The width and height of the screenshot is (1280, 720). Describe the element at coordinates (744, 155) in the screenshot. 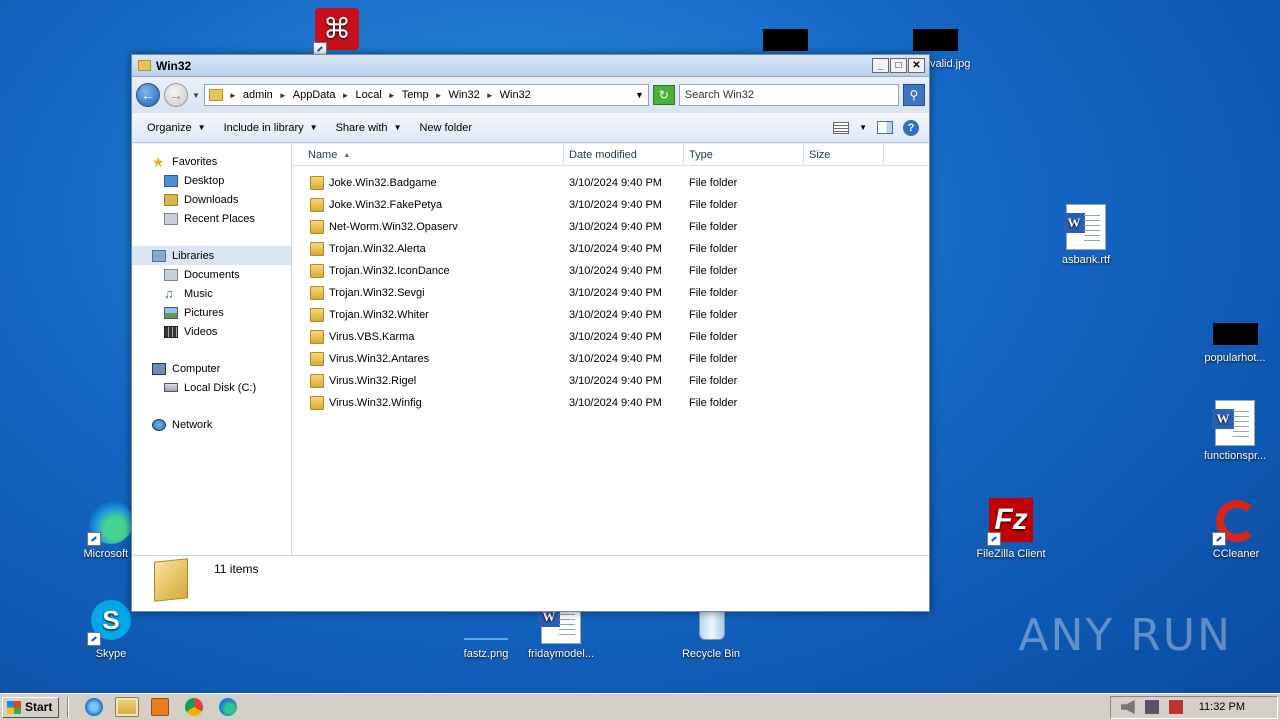

I see `column-header-type: Type` at that location.